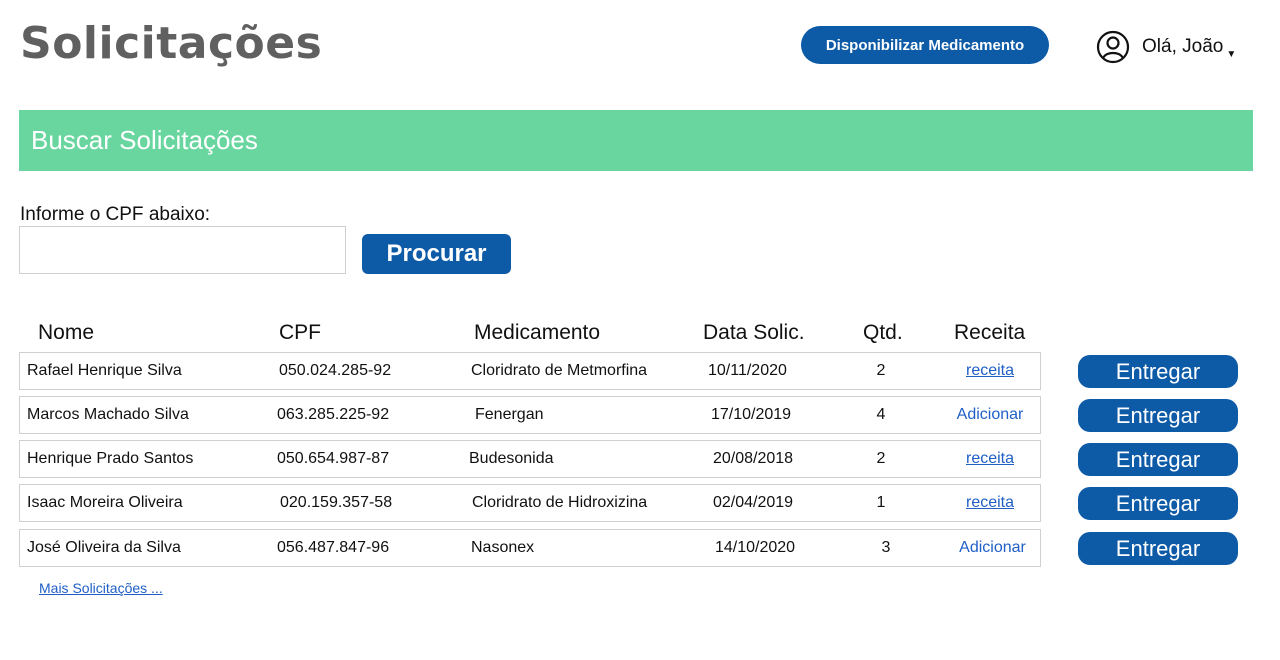 The height and width of the screenshot is (660, 1280). I want to click on cell-nome: Isaac Moreira Oliveira, so click(105, 502).